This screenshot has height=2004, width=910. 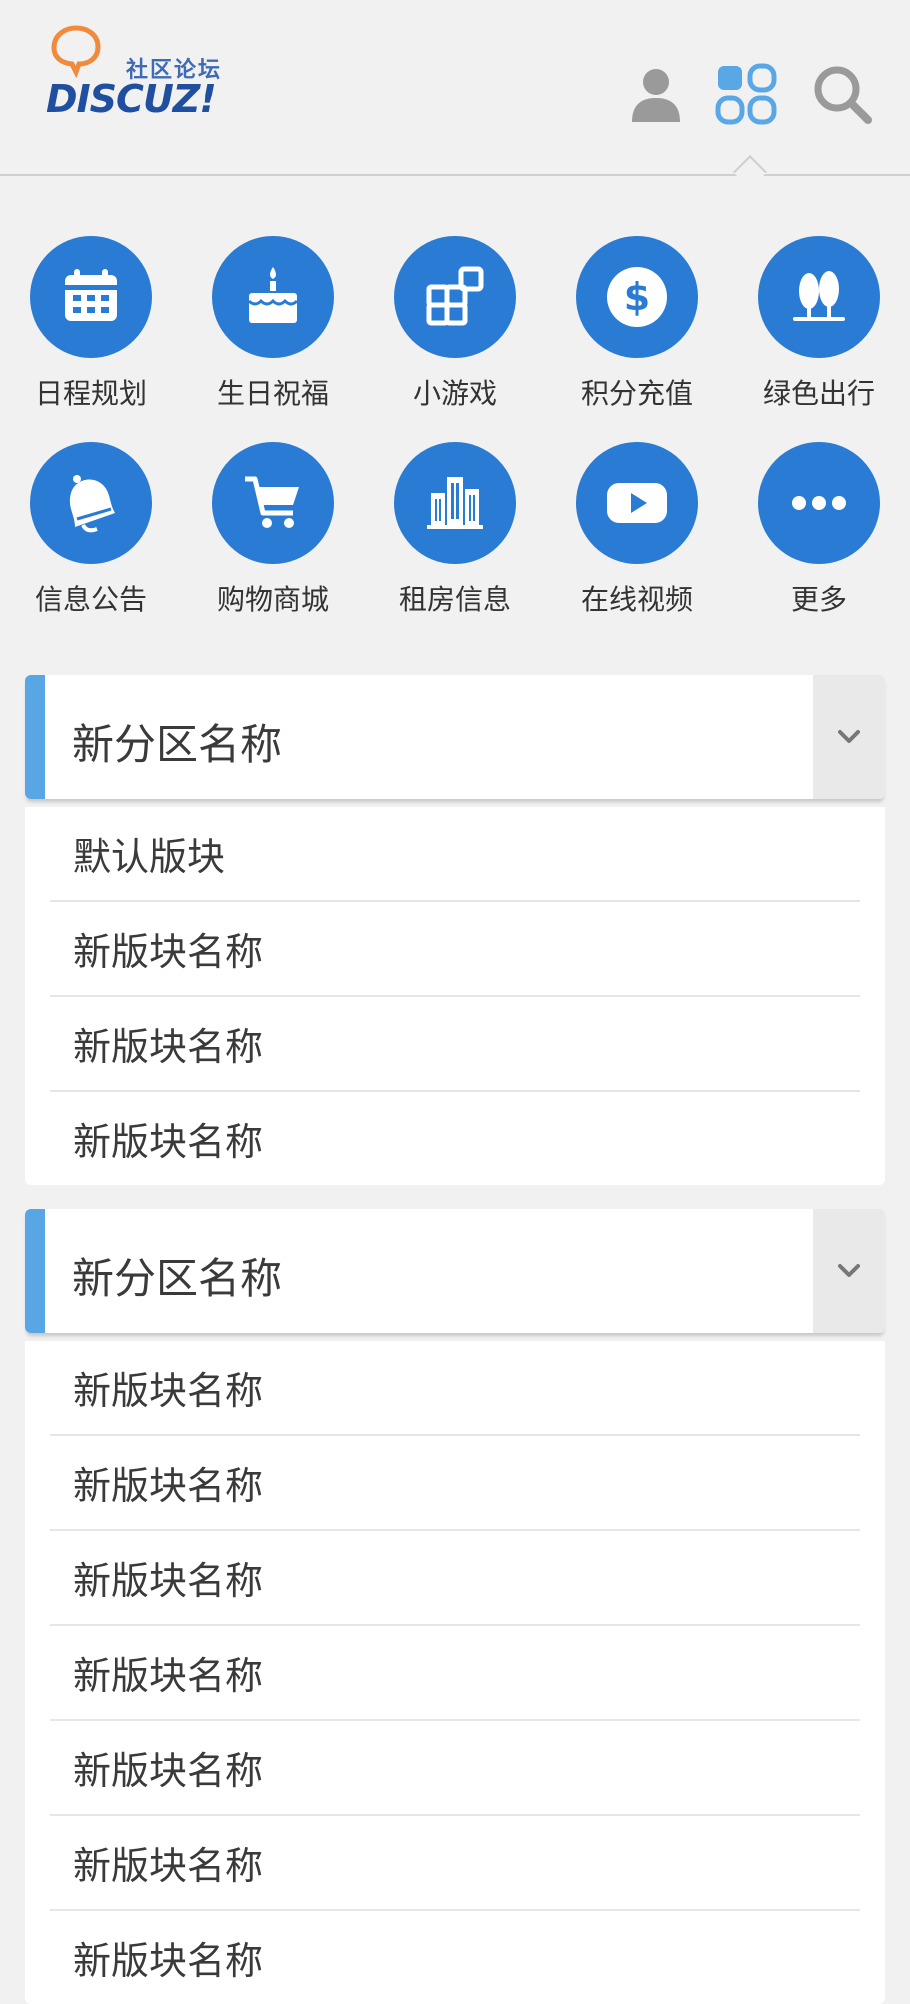 I want to click on cart-icon, so click(x=272, y=502).